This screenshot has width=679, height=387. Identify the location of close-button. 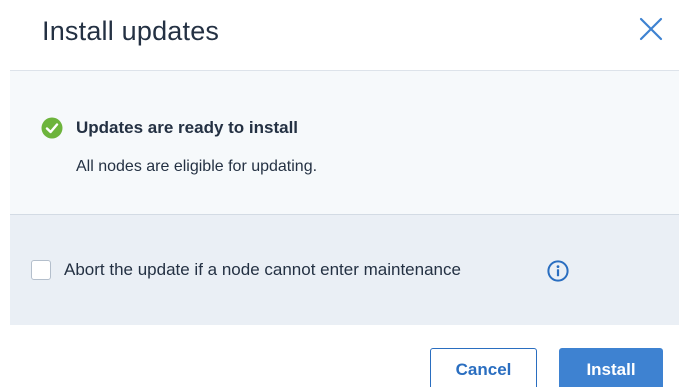
(651, 29).